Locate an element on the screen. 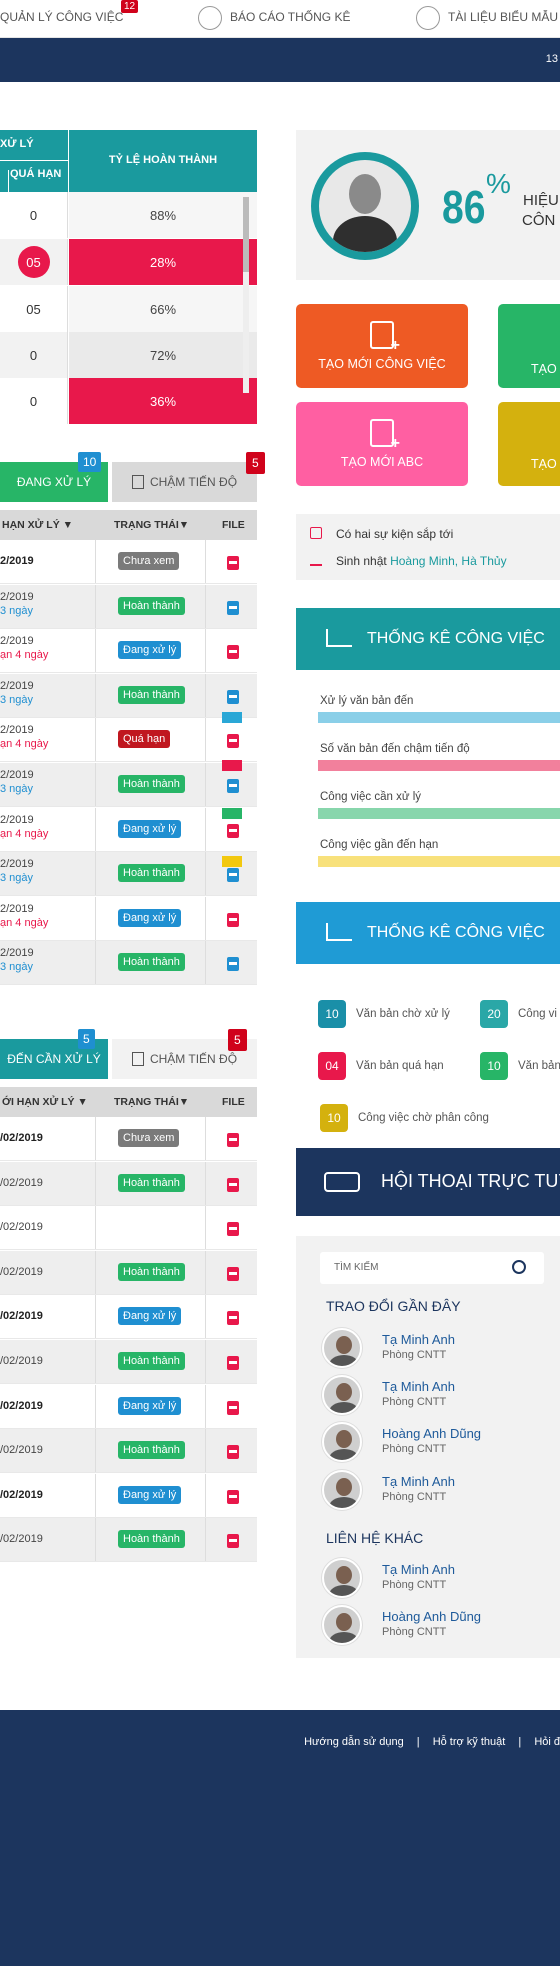 The height and width of the screenshot is (1966, 560). stat-bar-fill is located at coordinates (232, 717).